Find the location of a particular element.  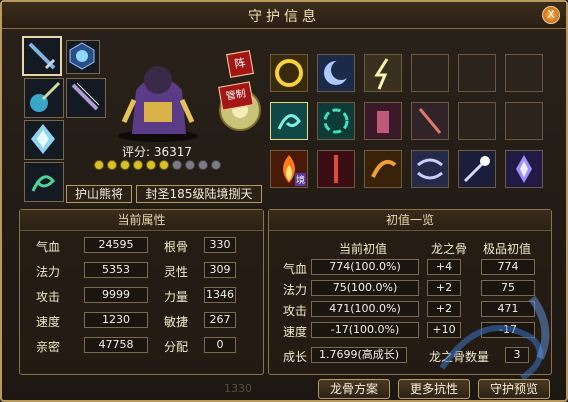

close-button: X is located at coordinates (551, 15).